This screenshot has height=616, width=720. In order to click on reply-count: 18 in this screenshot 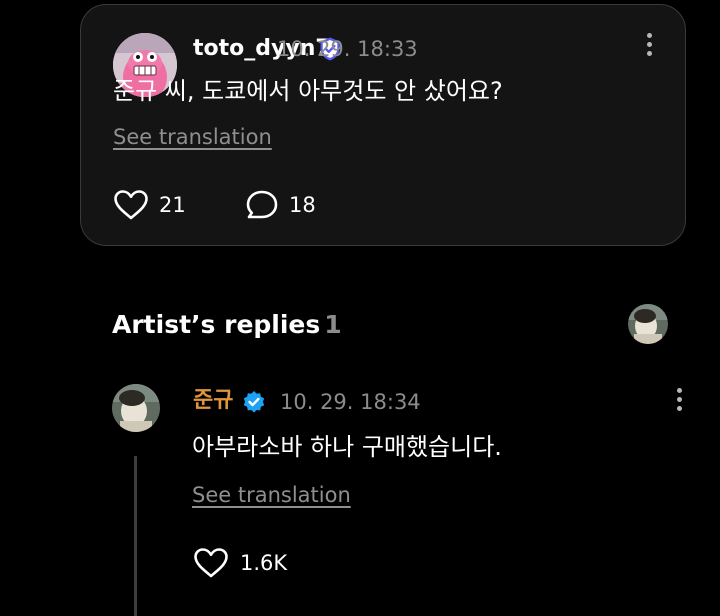, I will do `click(302, 205)`.